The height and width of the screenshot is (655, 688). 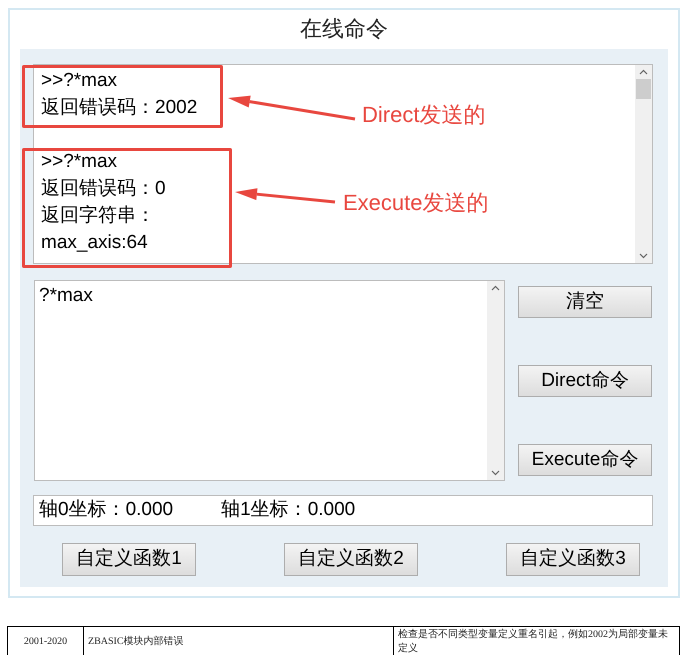 I want to click on log-line: 返回字符串：, so click(x=98, y=216).